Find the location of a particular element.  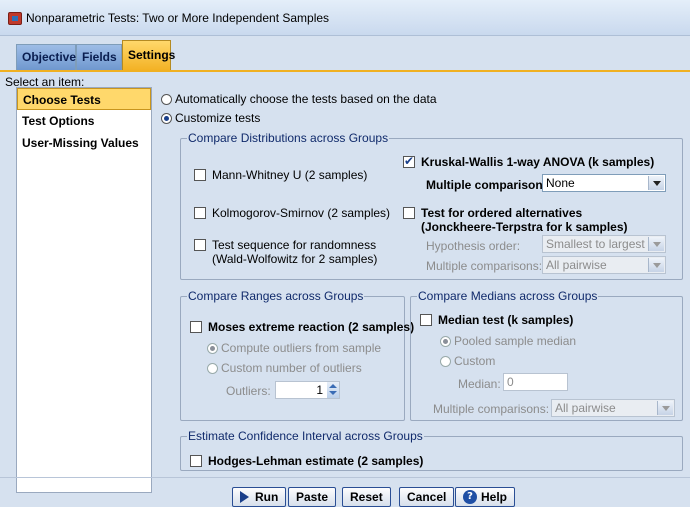

reset-button: Reset is located at coordinates (366, 497).